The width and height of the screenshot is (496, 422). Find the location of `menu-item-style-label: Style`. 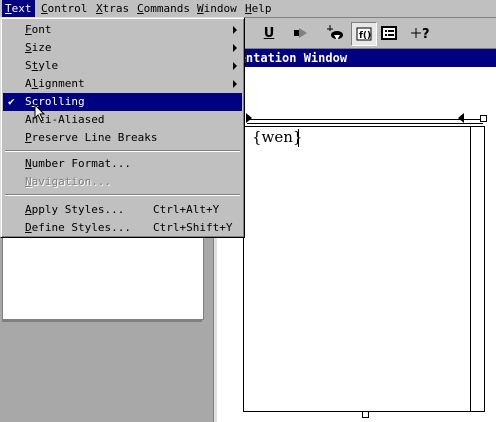

menu-item-style-label: Style is located at coordinates (41, 66).